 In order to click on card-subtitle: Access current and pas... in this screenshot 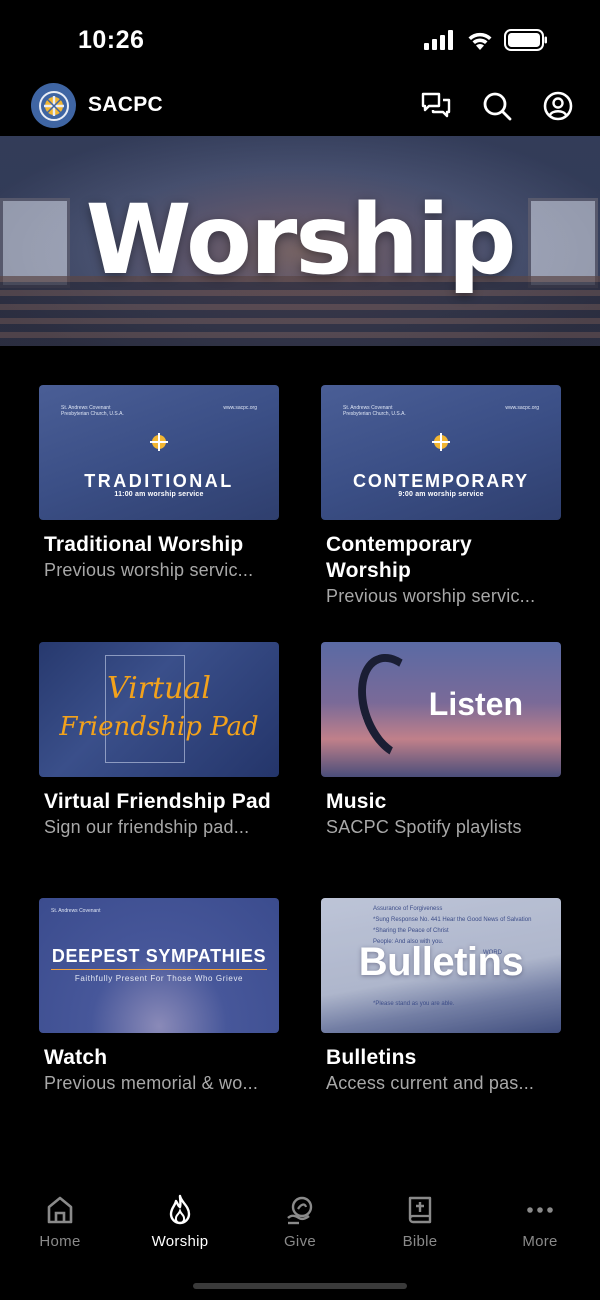, I will do `click(430, 1083)`.